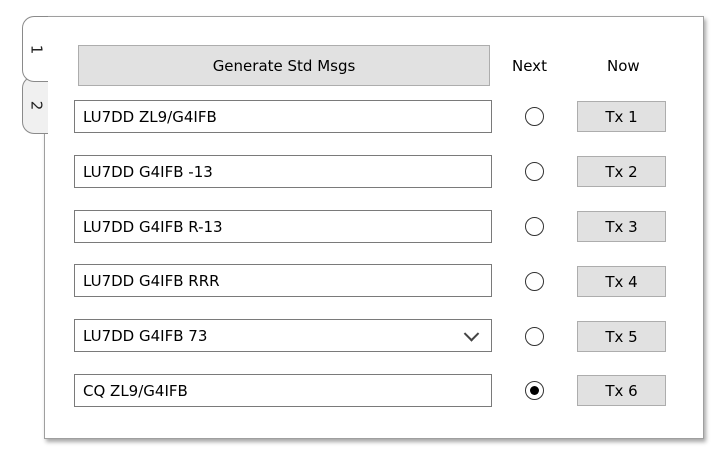 Image resolution: width=715 pixels, height=450 pixels. Describe the element at coordinates (145, 335) in the screenshot. I see `tx5-message-value: LU7DD G4IFB 73` at that location.